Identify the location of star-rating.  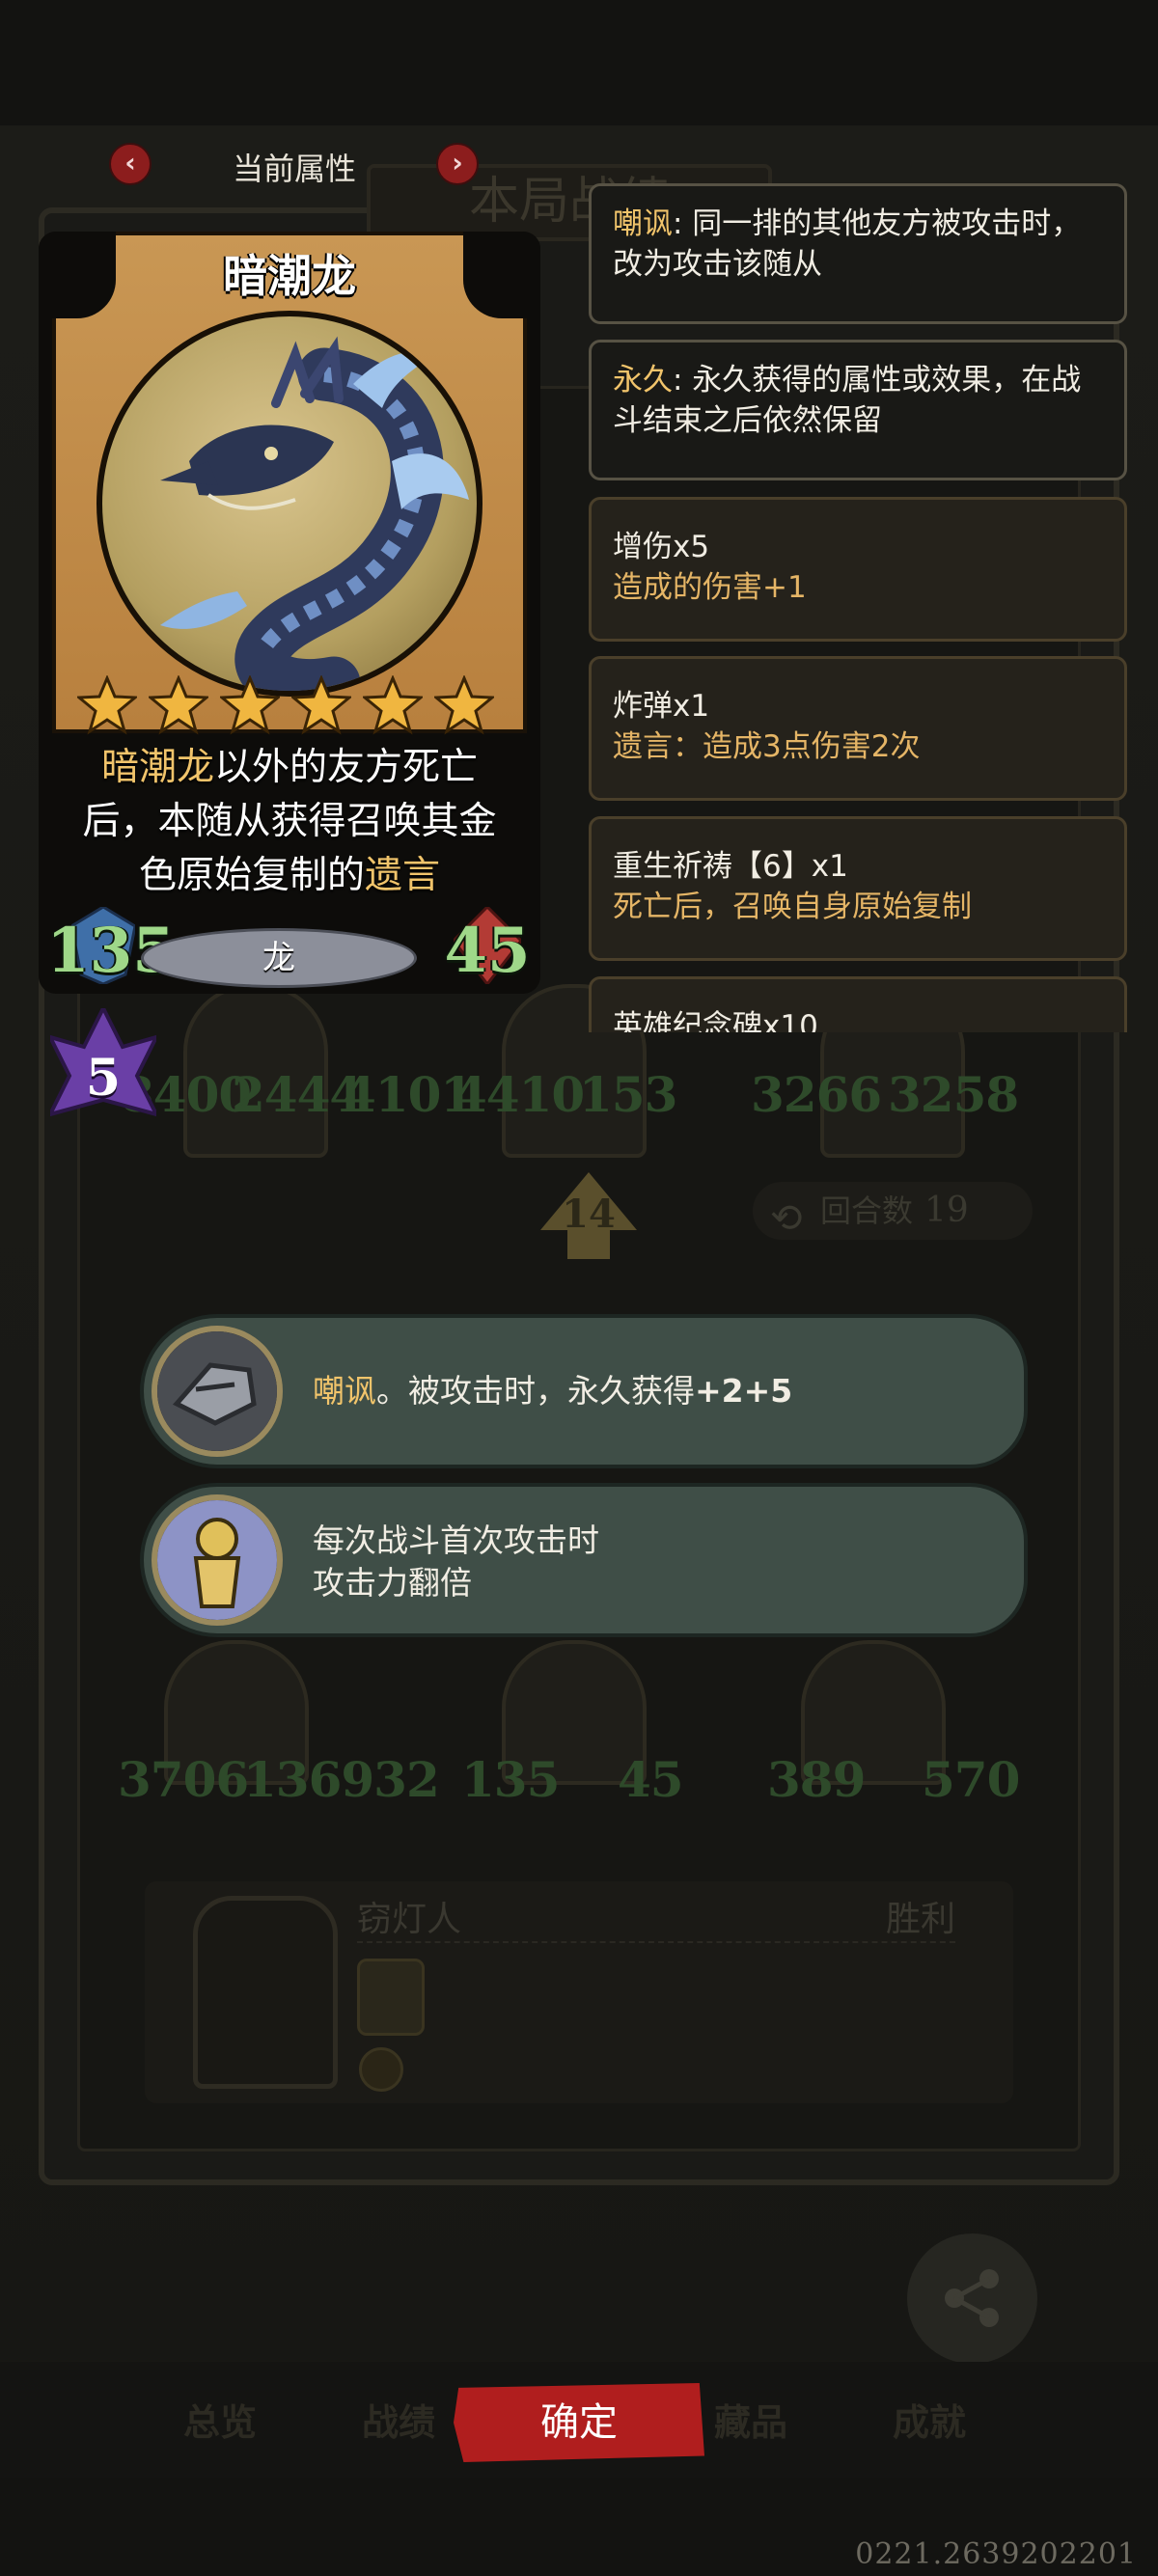
(289, 709).